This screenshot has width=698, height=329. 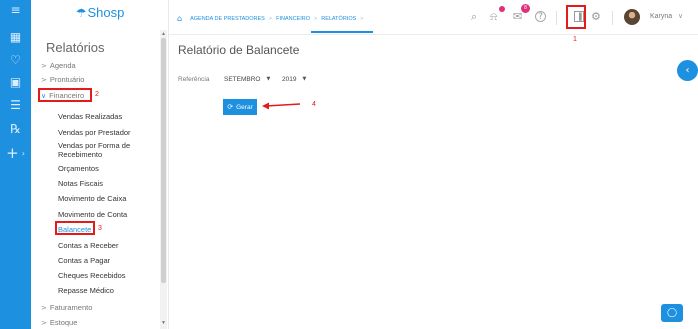 I want to click on annotation-box-financeiro, so click(x=65, y=95).